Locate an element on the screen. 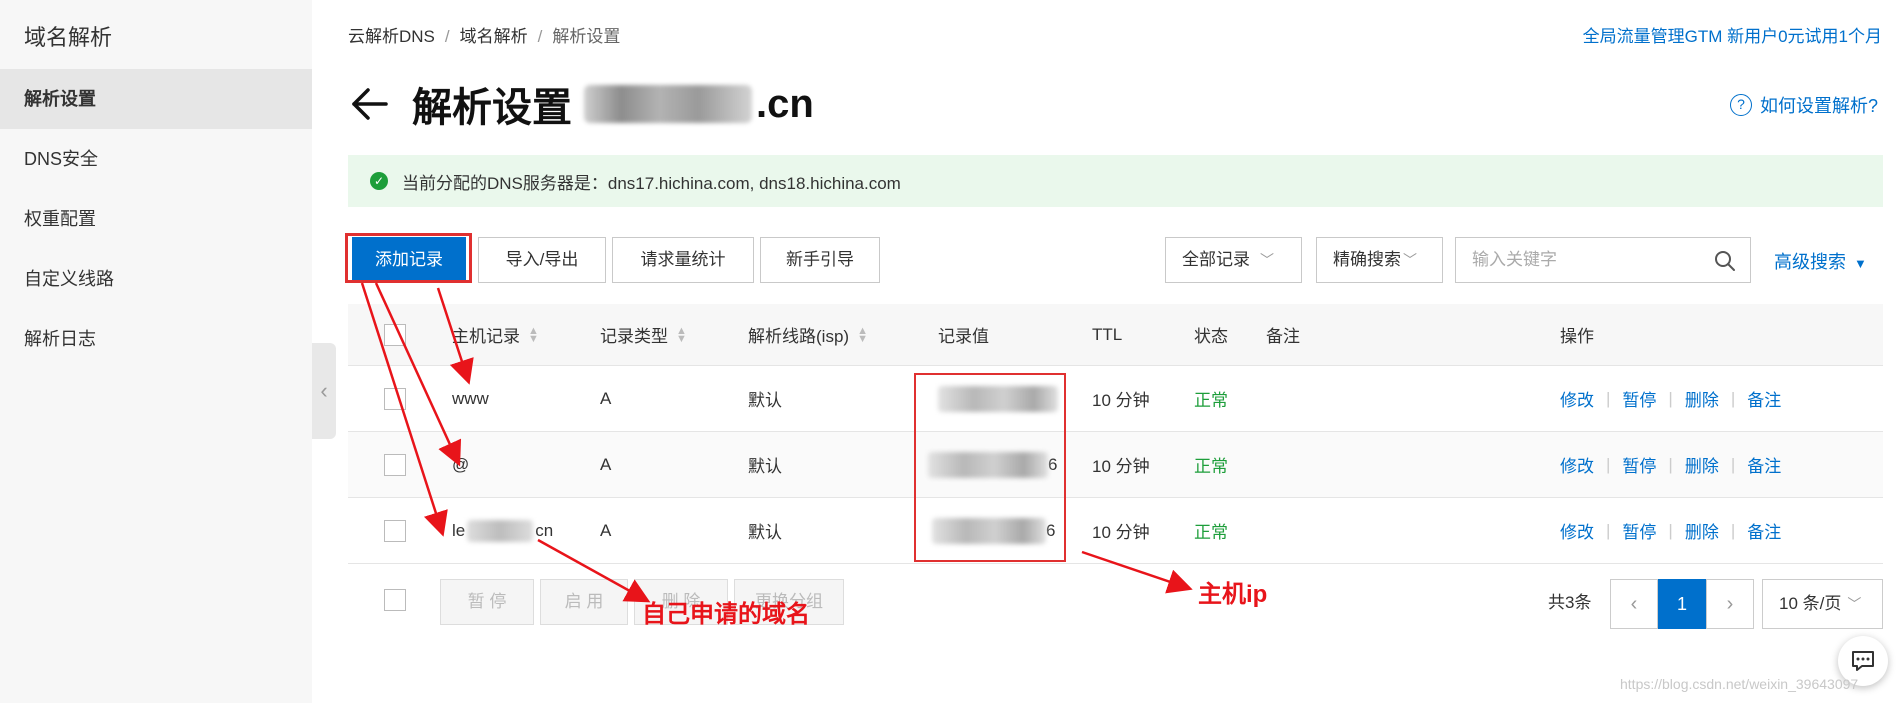 Image resolution: width=1902 pixels, height=703 pixels. page-1-button: 1 is located at coordinates (1682, 604).